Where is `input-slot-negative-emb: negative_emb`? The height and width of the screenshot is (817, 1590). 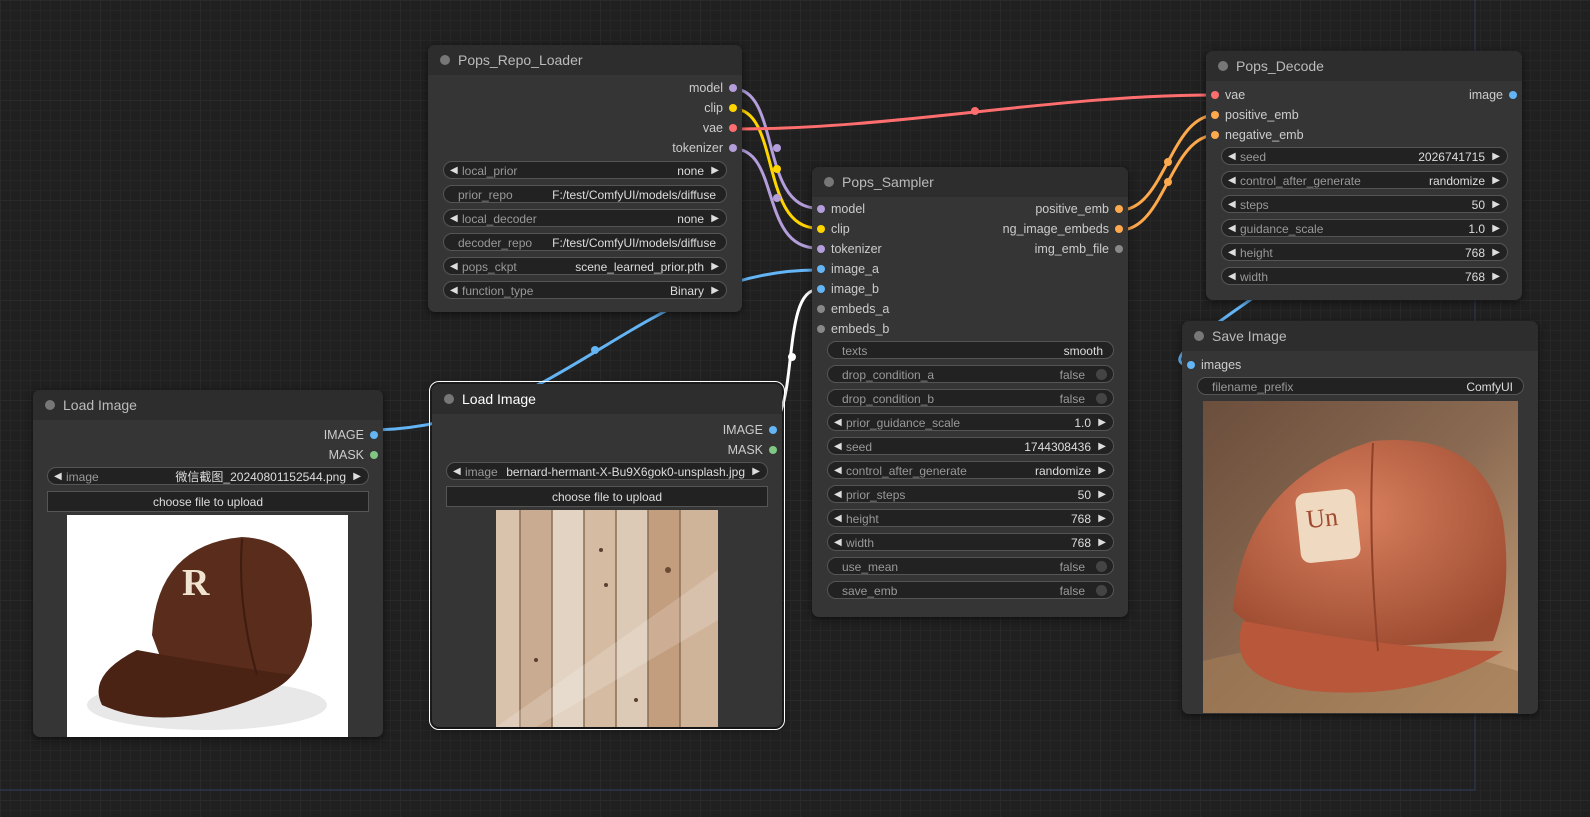 input-slot-negative-emb: negative_emb is located at coordinates (1255, 135).